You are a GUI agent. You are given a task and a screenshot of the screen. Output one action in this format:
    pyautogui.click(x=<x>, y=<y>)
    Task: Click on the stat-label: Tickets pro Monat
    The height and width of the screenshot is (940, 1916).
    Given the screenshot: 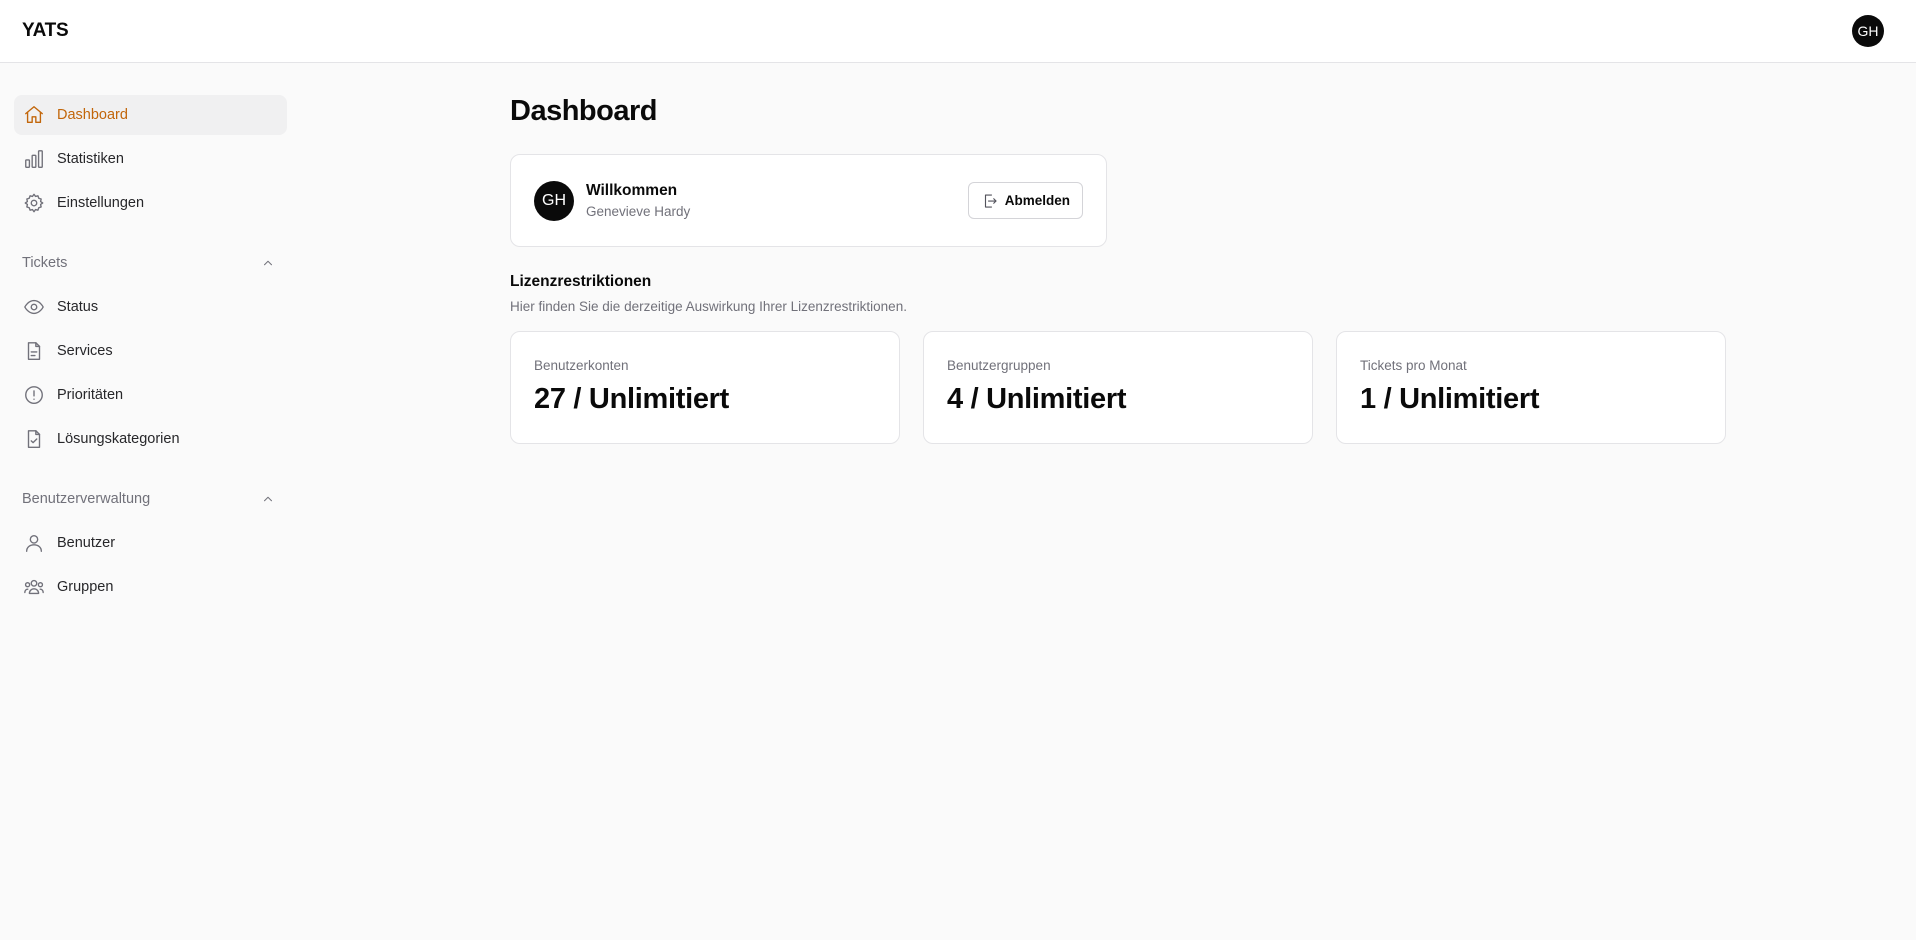 What is the action you would take?
    pyautogui.click(x=1413, y=365)
    